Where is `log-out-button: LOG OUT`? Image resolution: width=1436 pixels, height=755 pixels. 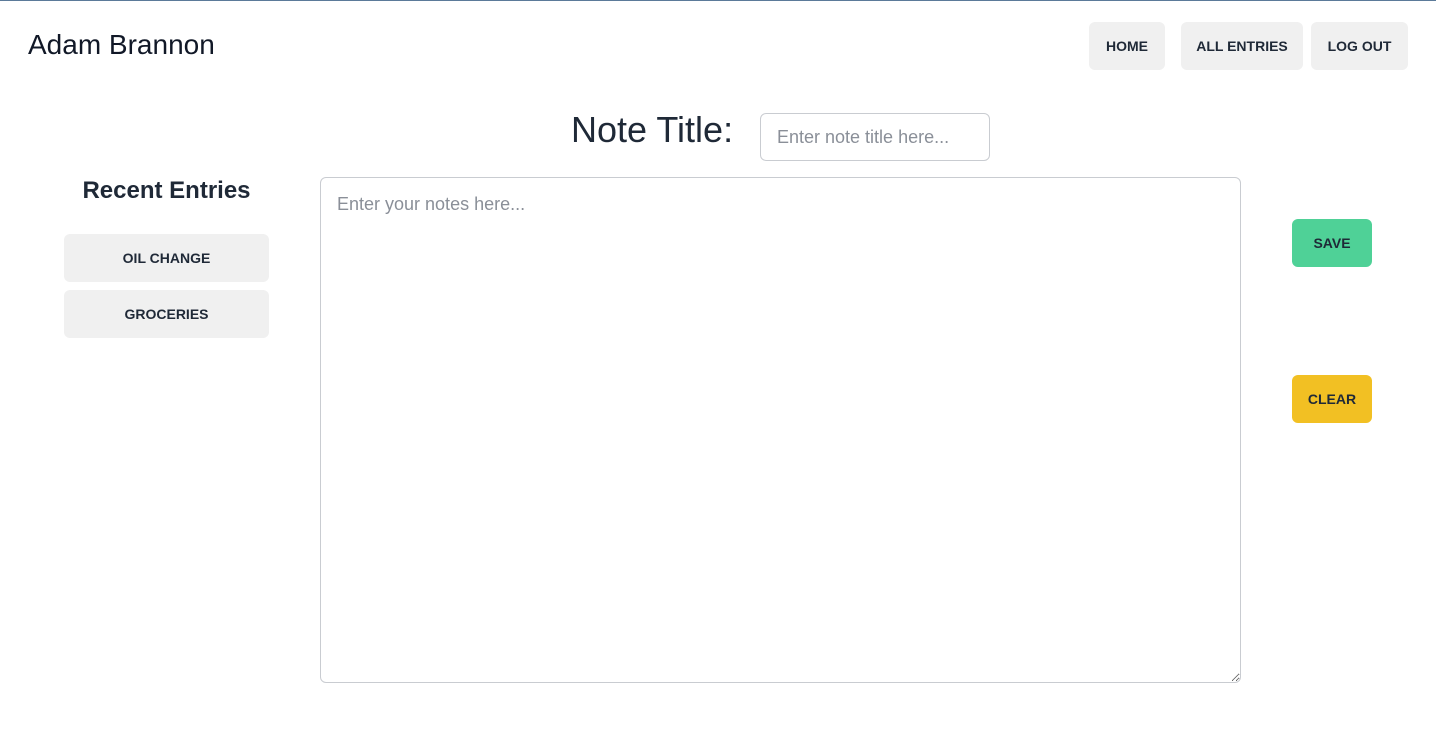 log-out-button: LOG OUT is located at coordinates (1359, 46).